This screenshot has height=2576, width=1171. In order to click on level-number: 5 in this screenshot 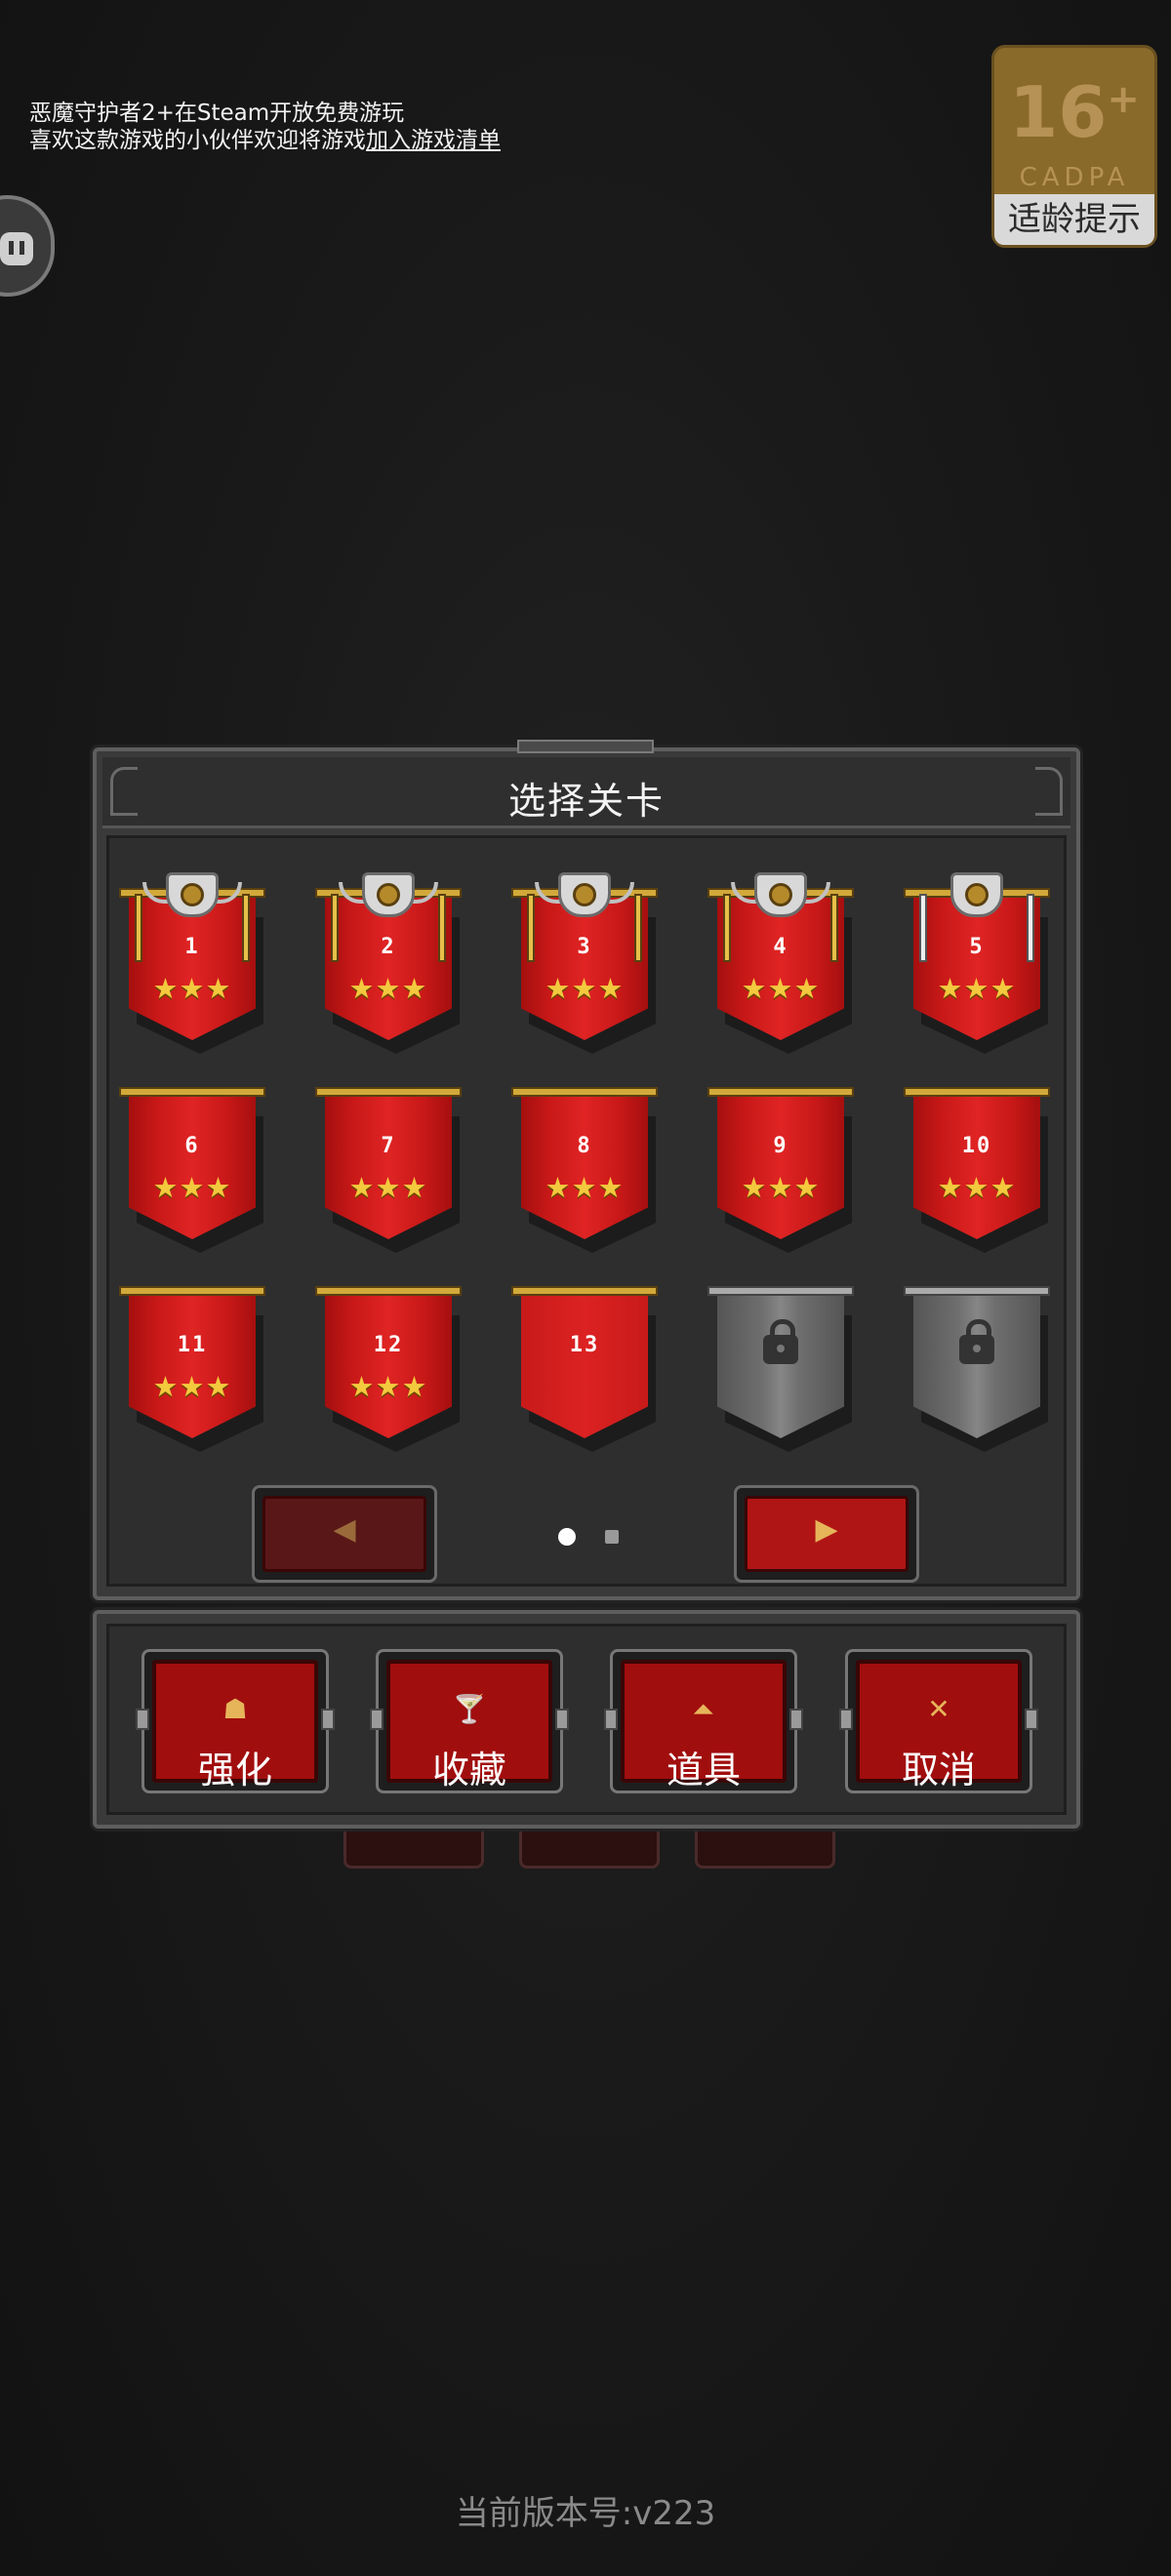, I will do `click(977, 947)`.